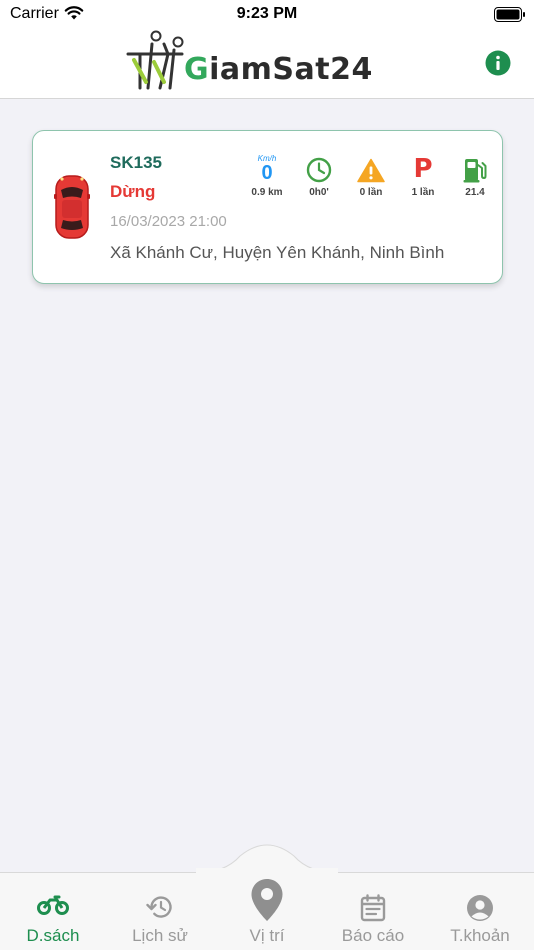 The width and height of the screenshot is (534, 950). I want to click on logo-wordmark: GiamSat24, so click(278, 69).